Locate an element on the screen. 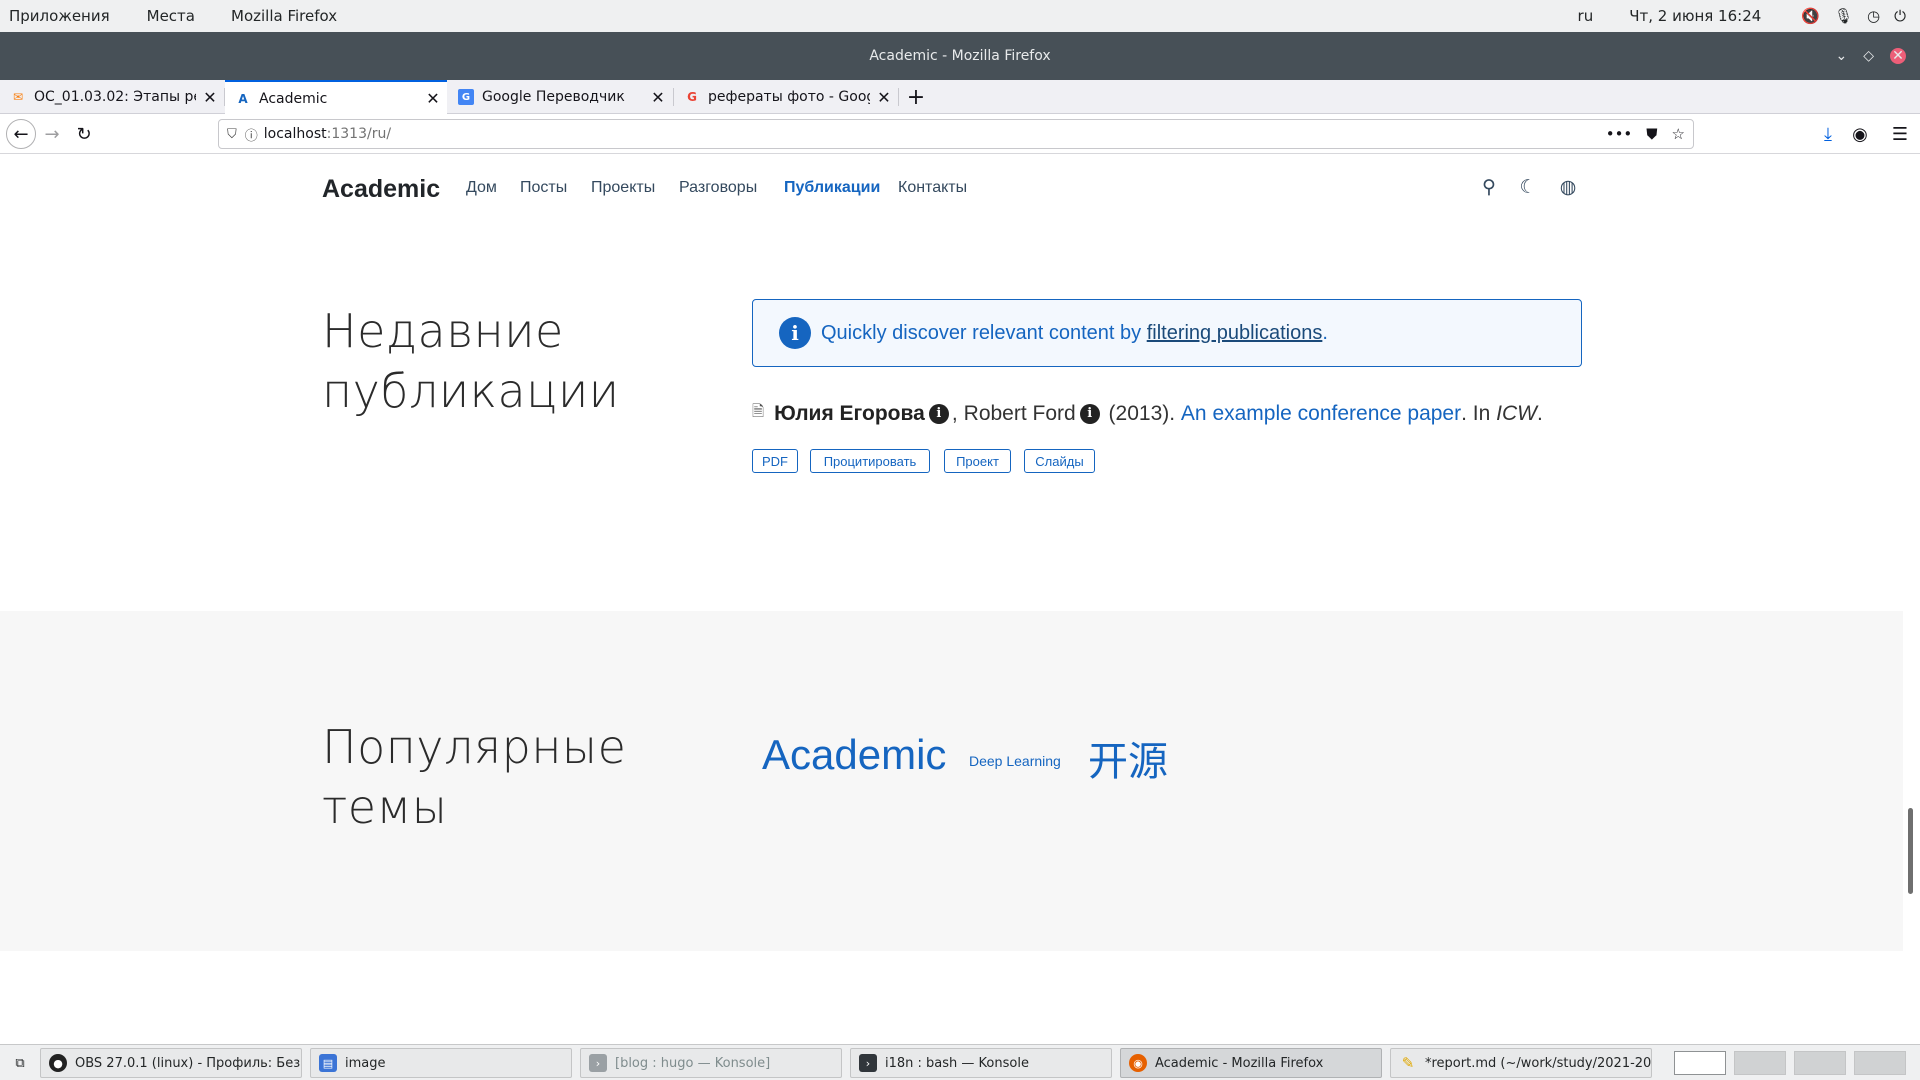  academic-icon: A is located at coordinates (243, 98).